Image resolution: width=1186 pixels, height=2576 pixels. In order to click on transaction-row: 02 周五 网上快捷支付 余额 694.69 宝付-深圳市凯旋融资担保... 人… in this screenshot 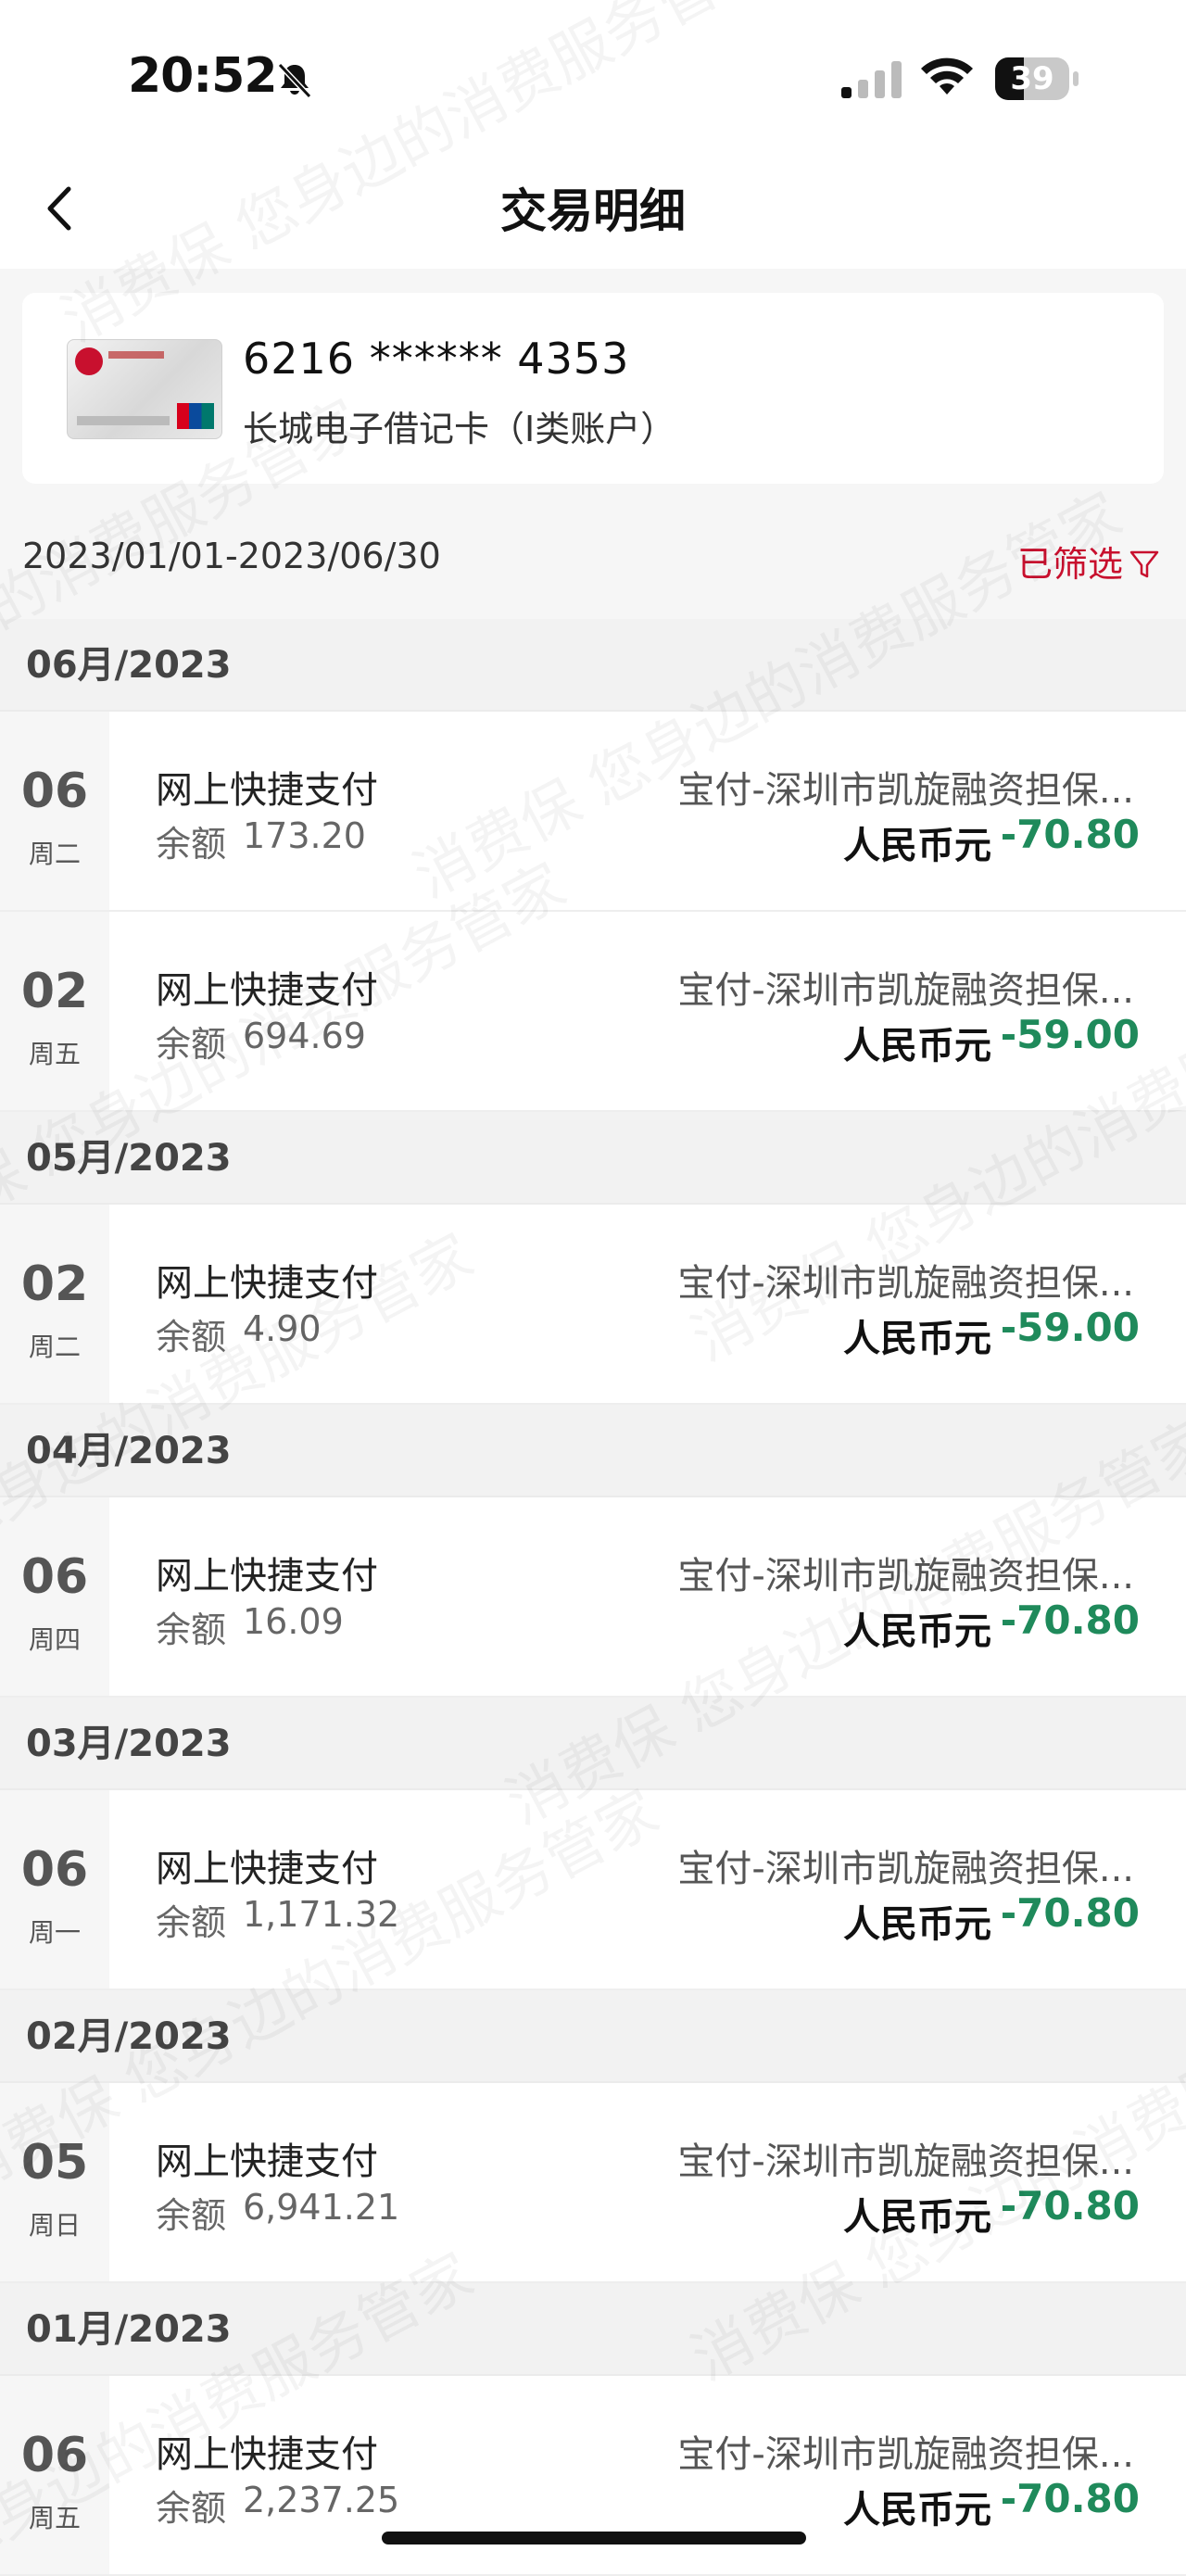, I will do `click(593, 1012)`.